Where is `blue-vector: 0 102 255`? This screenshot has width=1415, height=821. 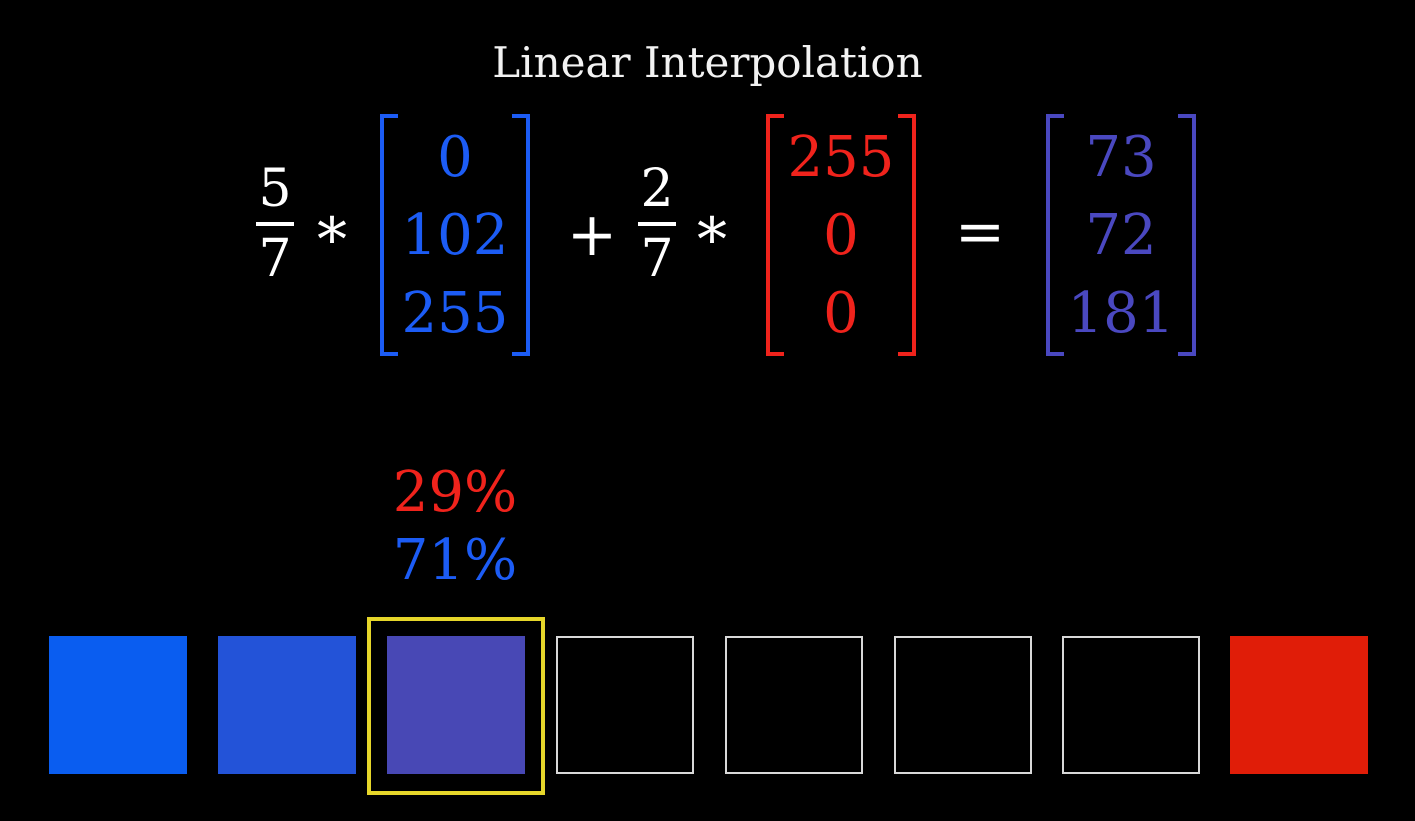 blue-vector: 0 102 255 is located at coordinates (455, 235).